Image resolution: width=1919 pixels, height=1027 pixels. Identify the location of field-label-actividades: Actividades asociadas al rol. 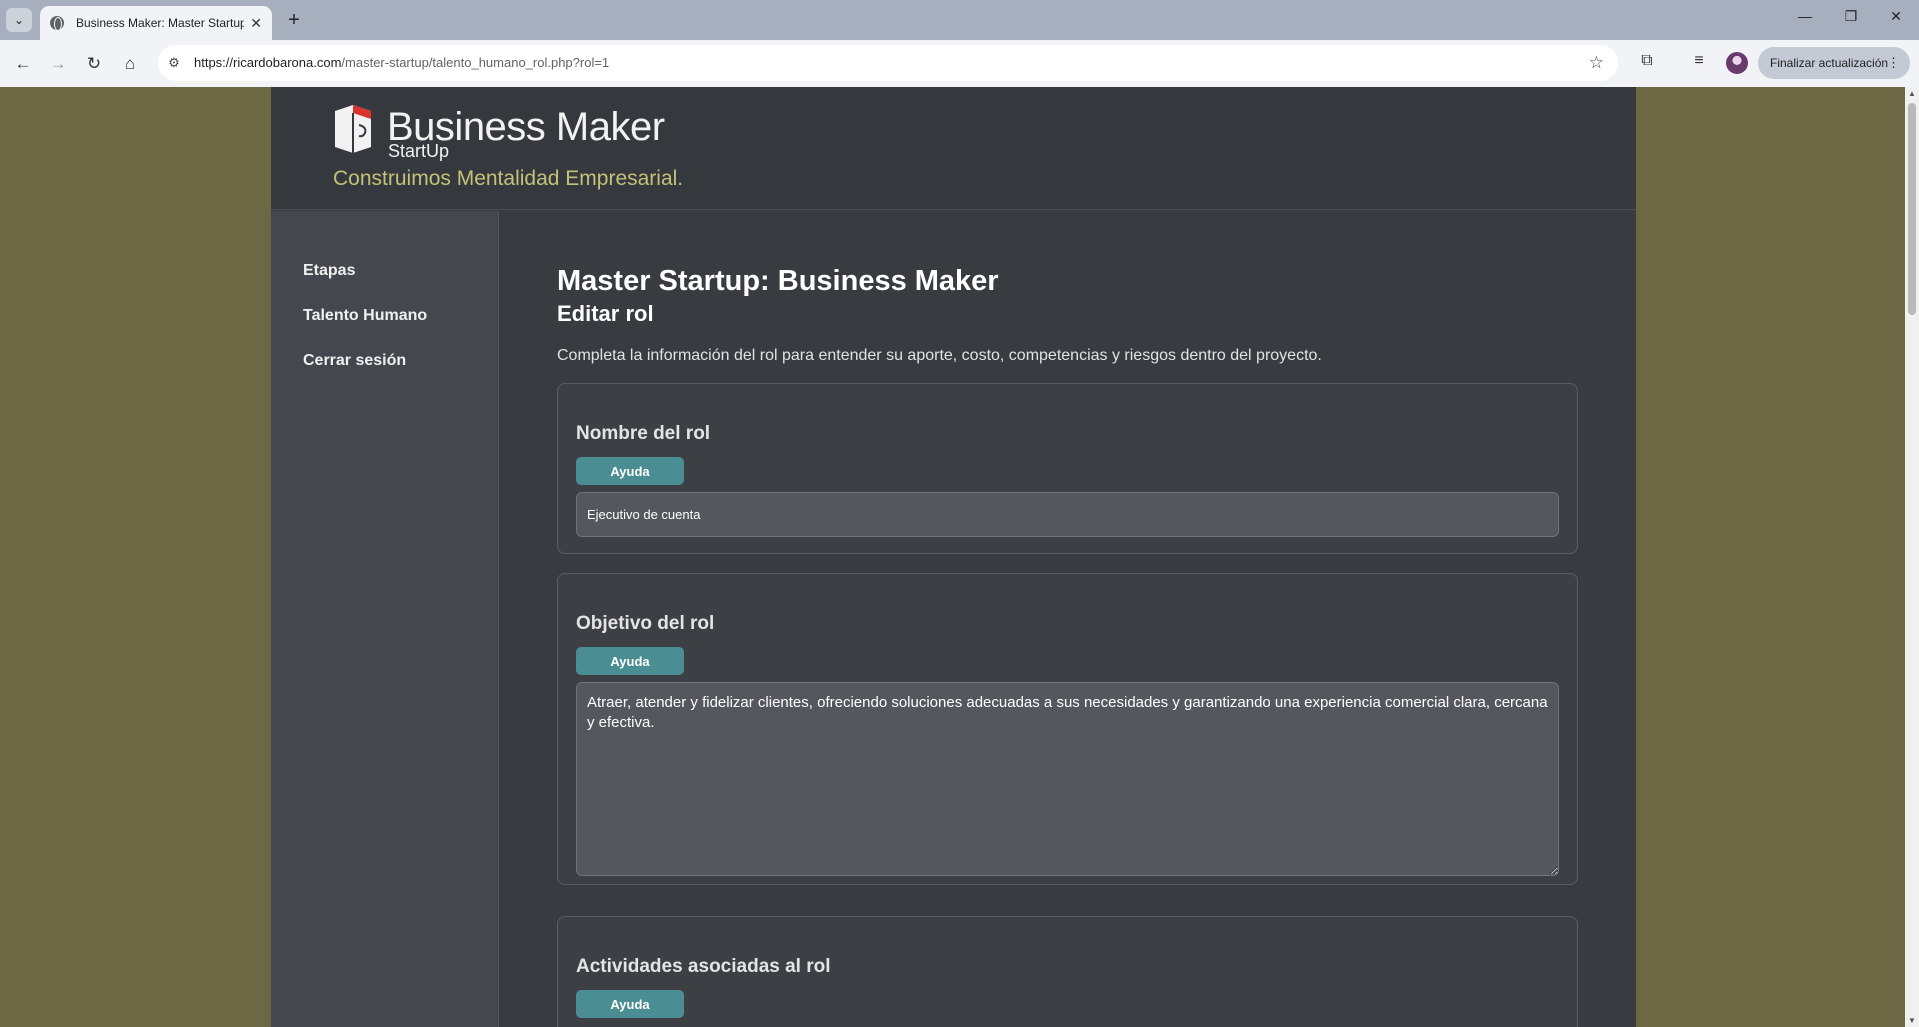
(703, 966).